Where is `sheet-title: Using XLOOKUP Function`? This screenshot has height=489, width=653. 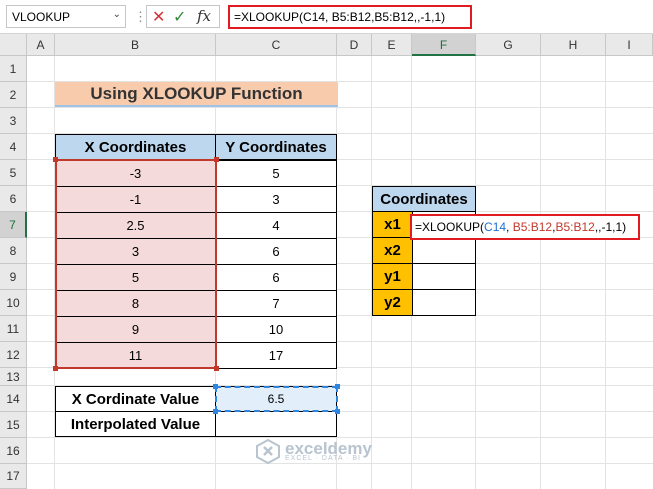
sheet-title: Using XLOOKUP Function is located at coordinates (196, 94).